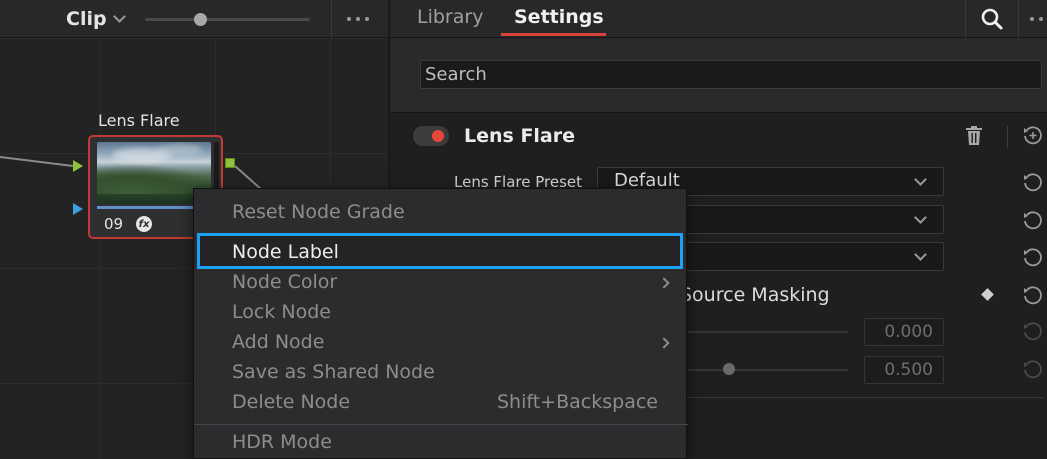  Describe the element at coordinates (974, 136) in the screenshot. I see `trash-icon` at that location.